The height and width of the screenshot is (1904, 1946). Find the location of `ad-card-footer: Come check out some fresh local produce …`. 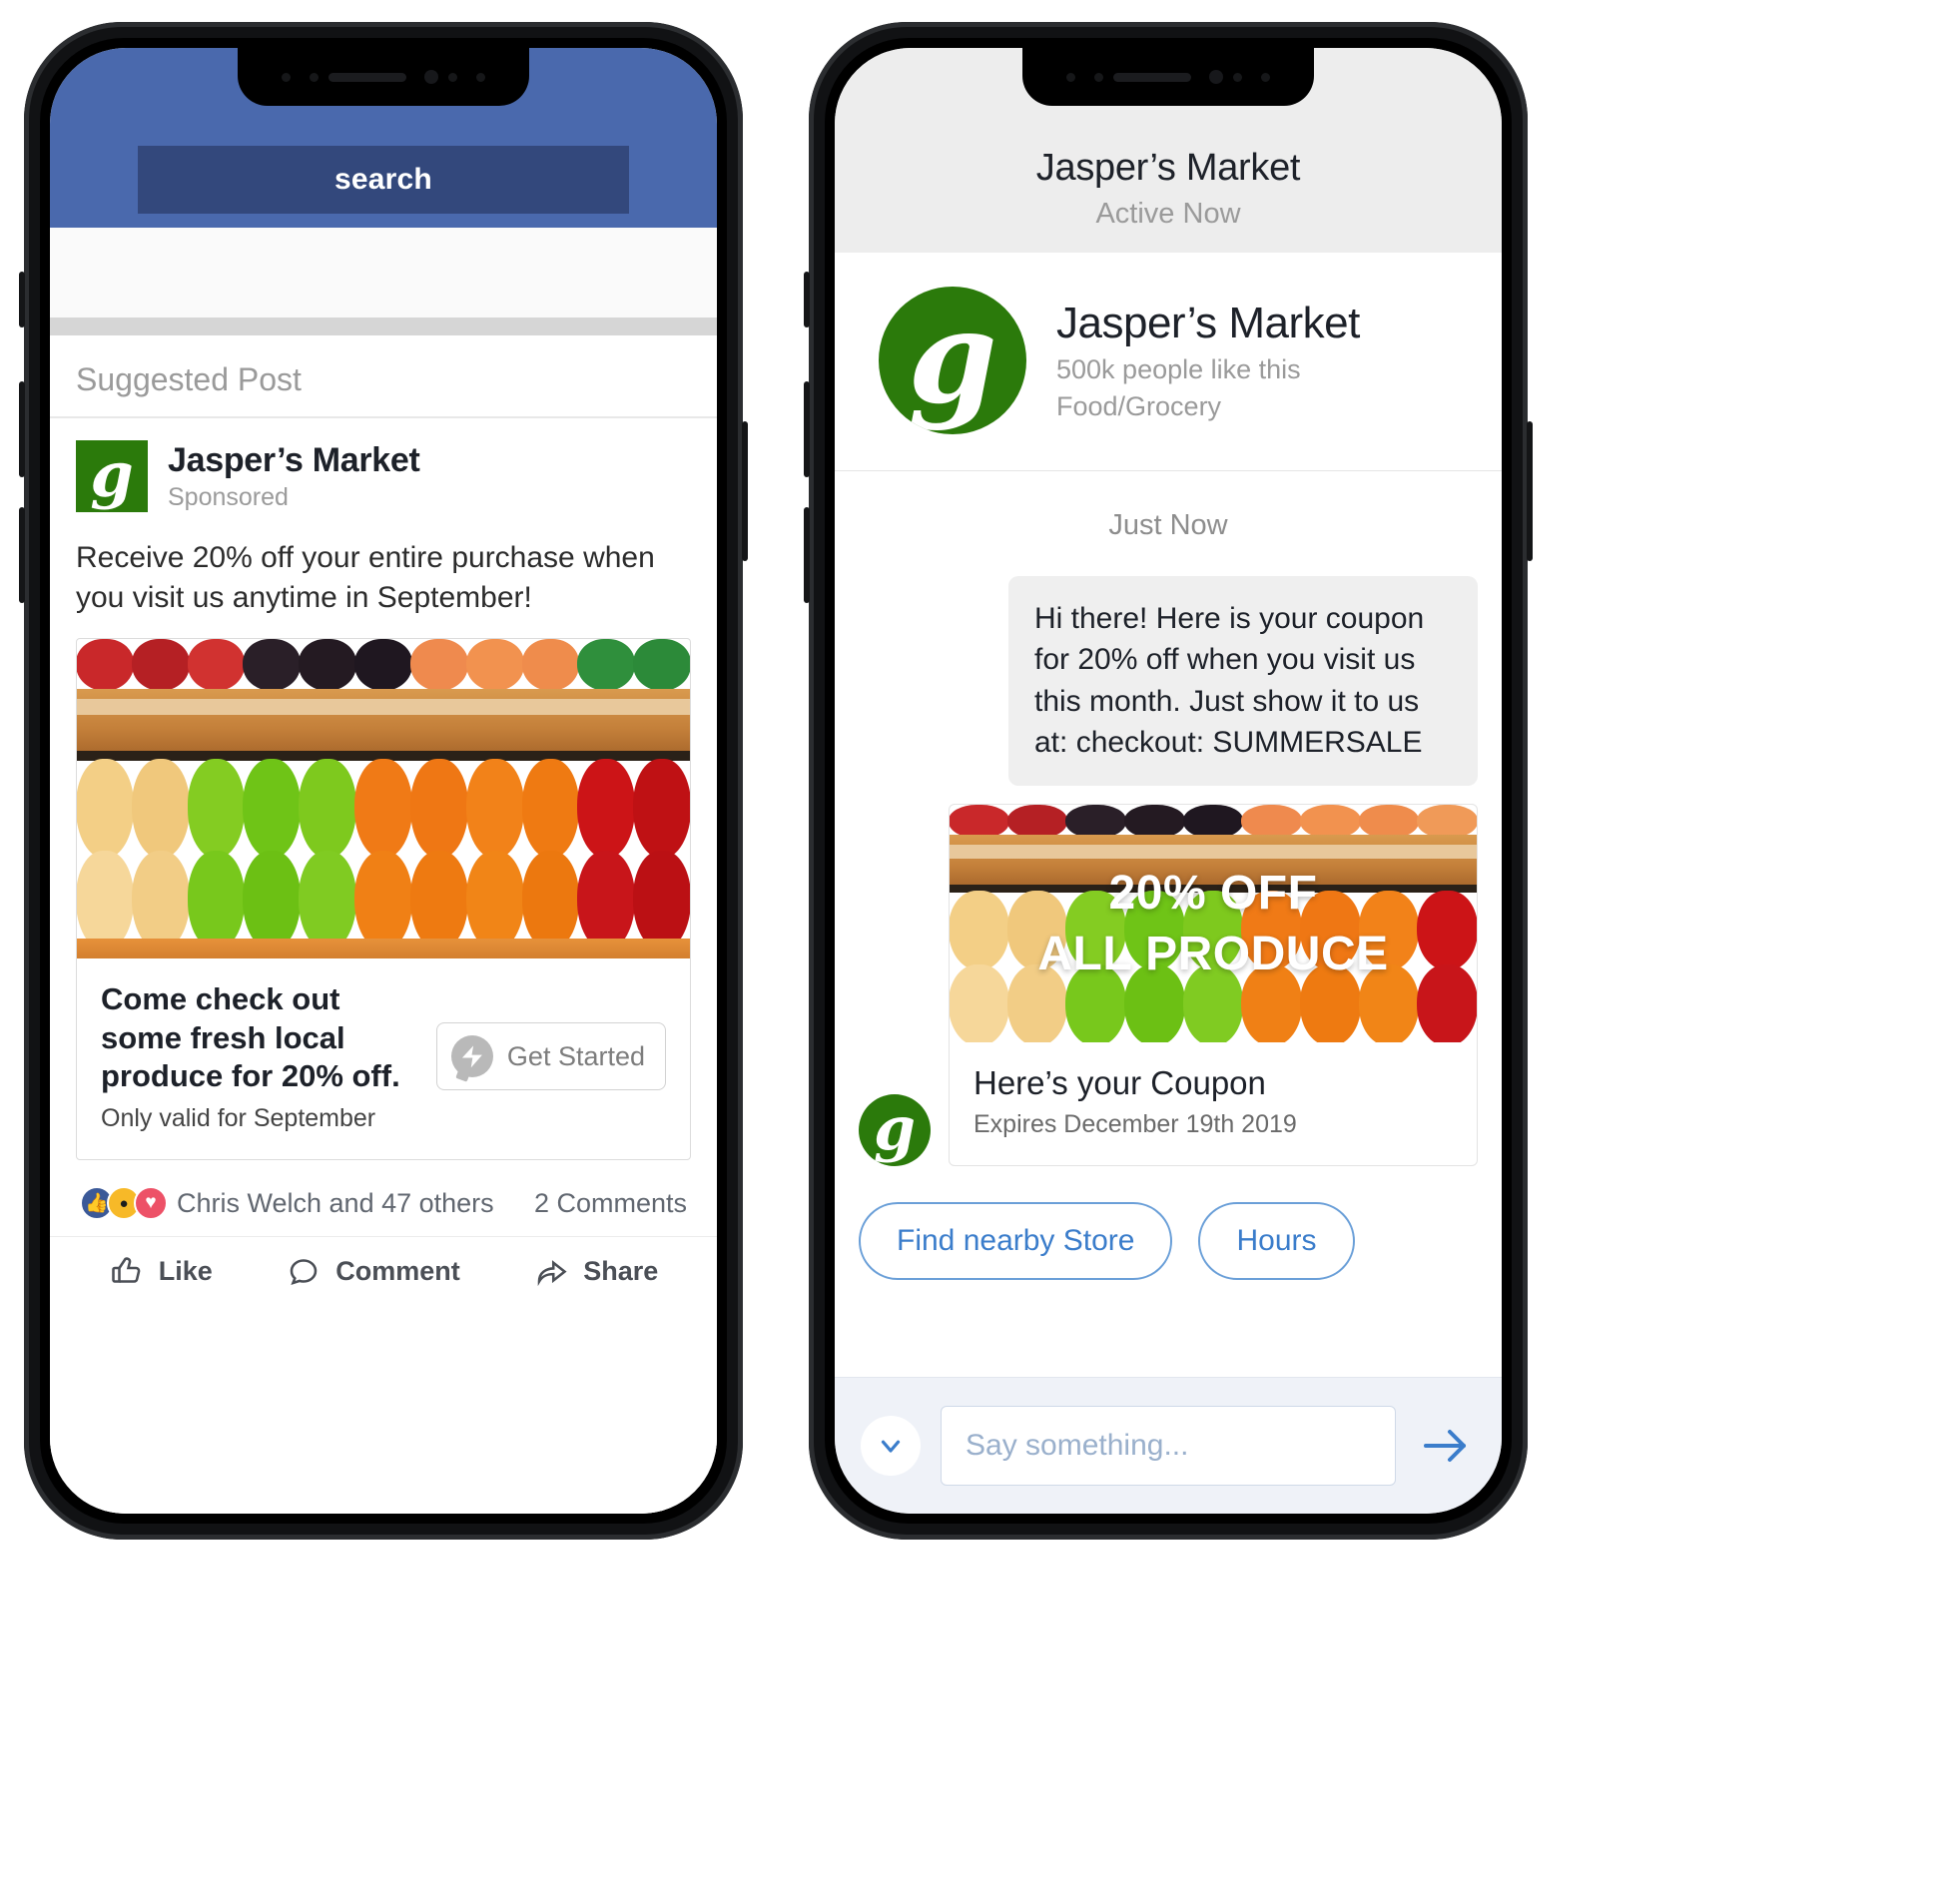

ad-card-footer: Come check out some fresh local produce … is located at coordinates (384, 1058).